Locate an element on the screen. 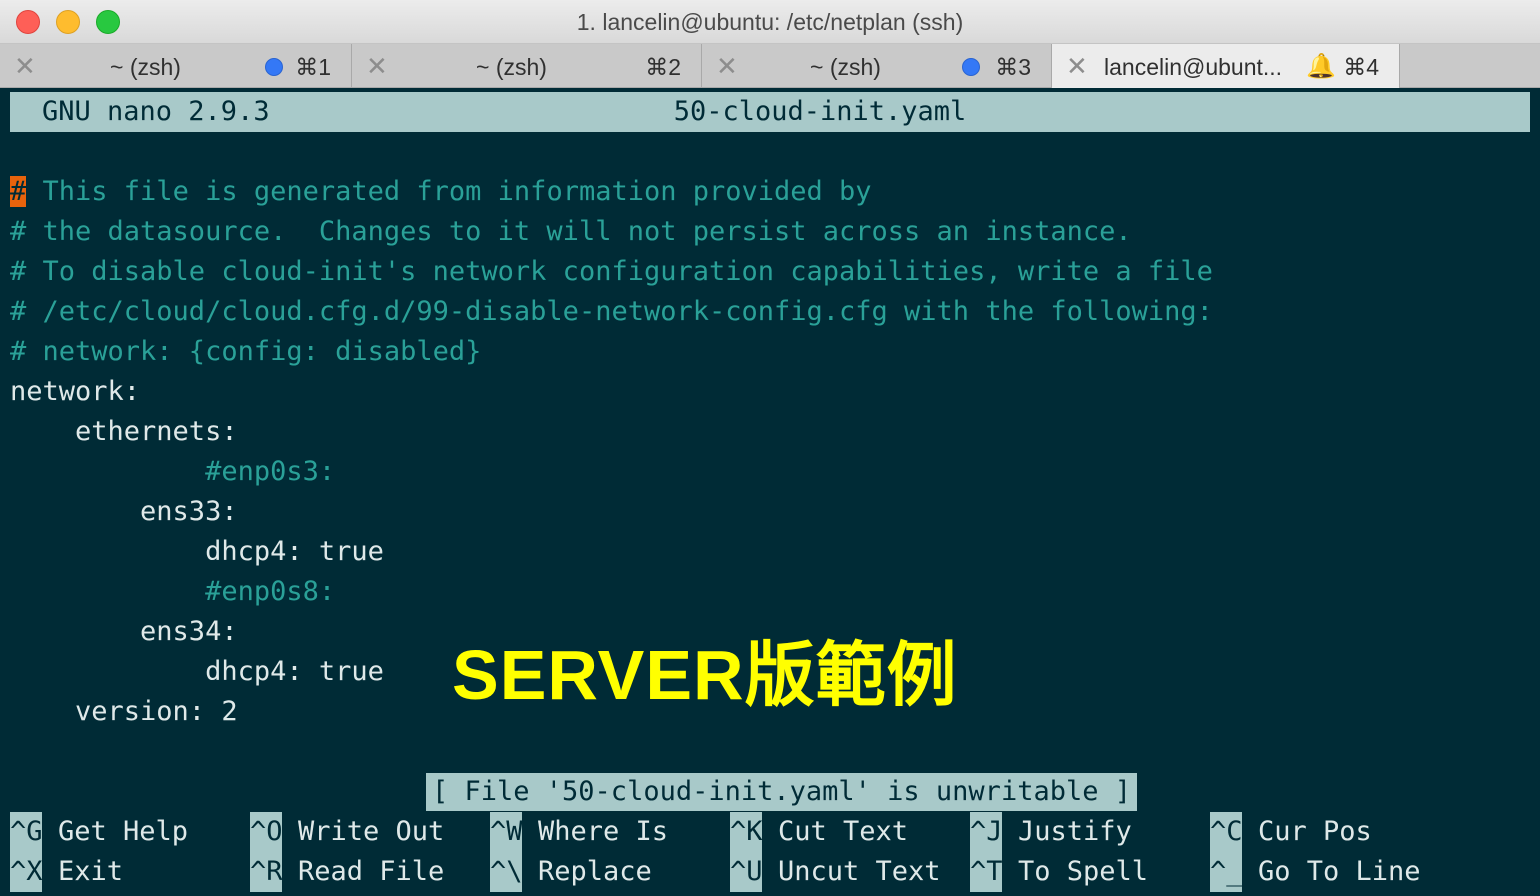 The image size is (1540, 896). shortcut-key: ^R is located at coordinates (266, 872).